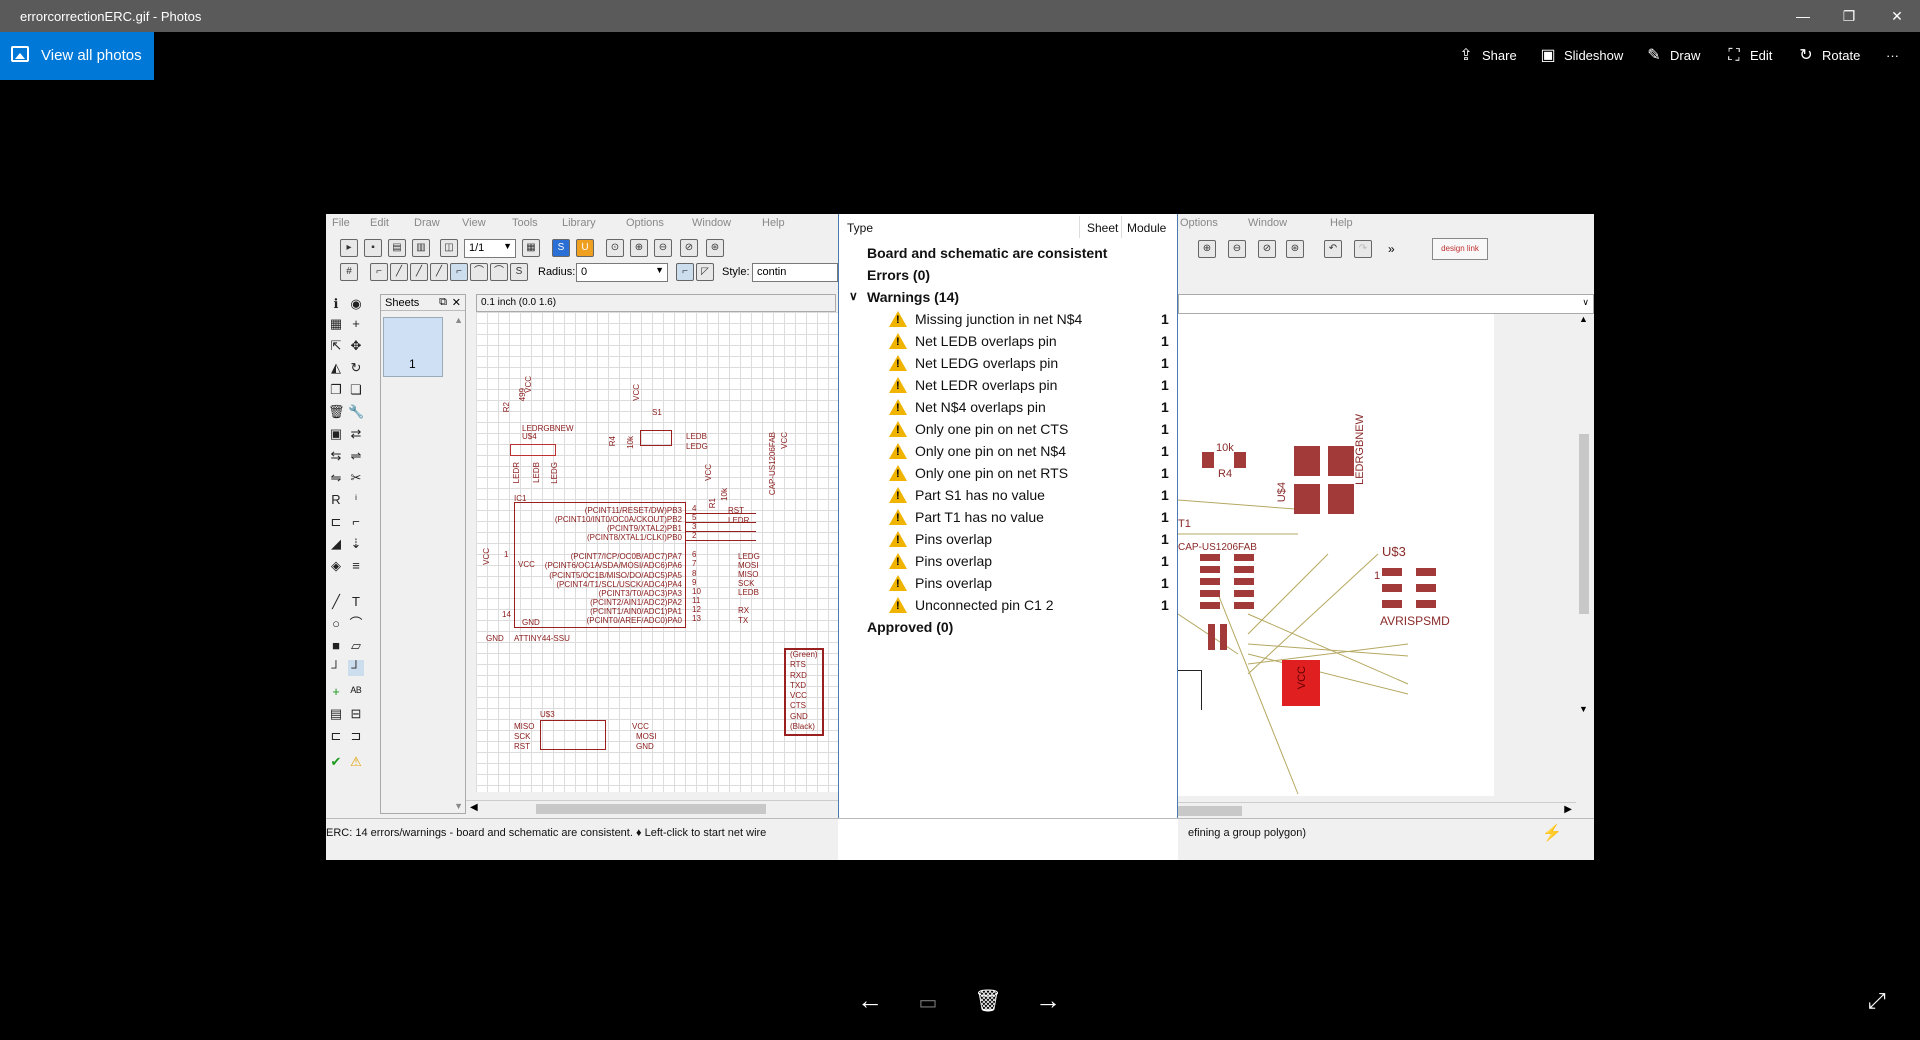 Image resolution: width=1920 pixels, height=1040 pixels. What do you see at coordinates (449, 248) in the screenshot?
I see `board-switch-icon: ◫` at bounding box center [449, 248].